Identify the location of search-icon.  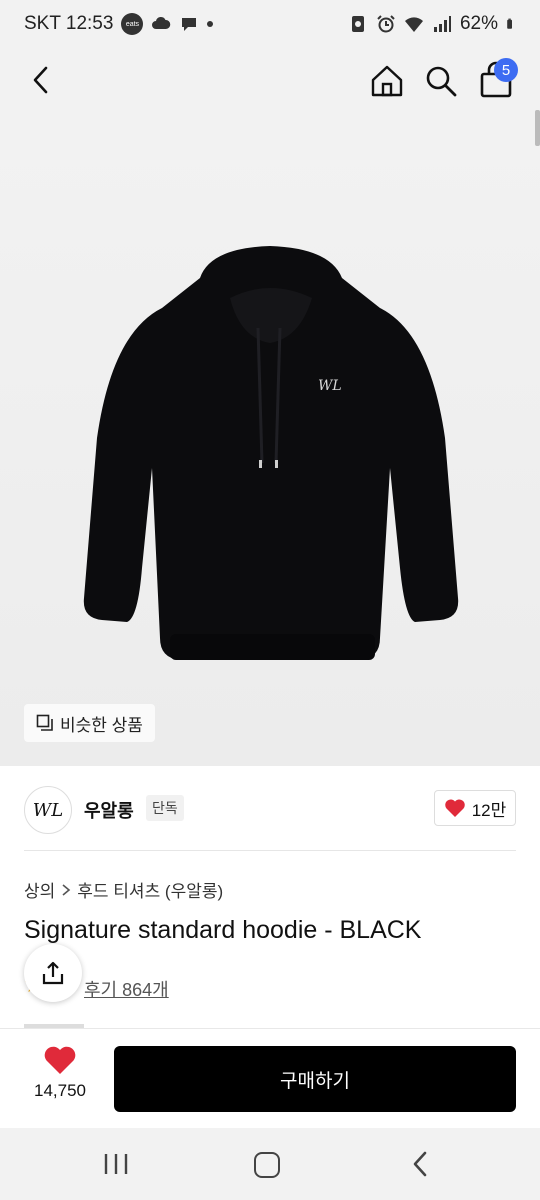
(441, 81).